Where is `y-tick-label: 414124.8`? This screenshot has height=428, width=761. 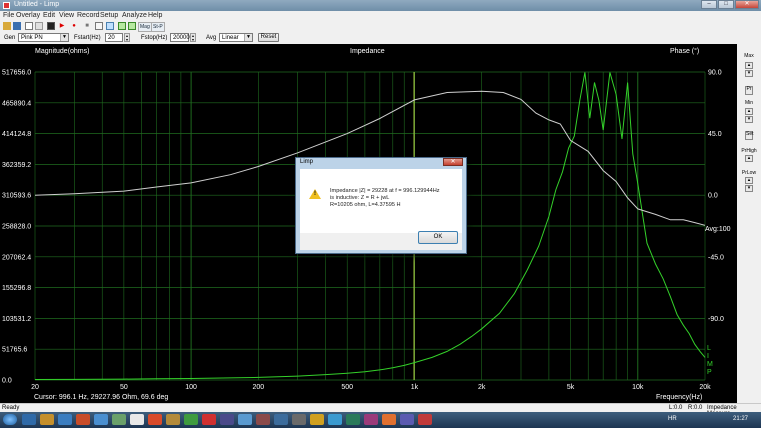 y-tick-label: 414124.8 is located at coordinates (16, 134).